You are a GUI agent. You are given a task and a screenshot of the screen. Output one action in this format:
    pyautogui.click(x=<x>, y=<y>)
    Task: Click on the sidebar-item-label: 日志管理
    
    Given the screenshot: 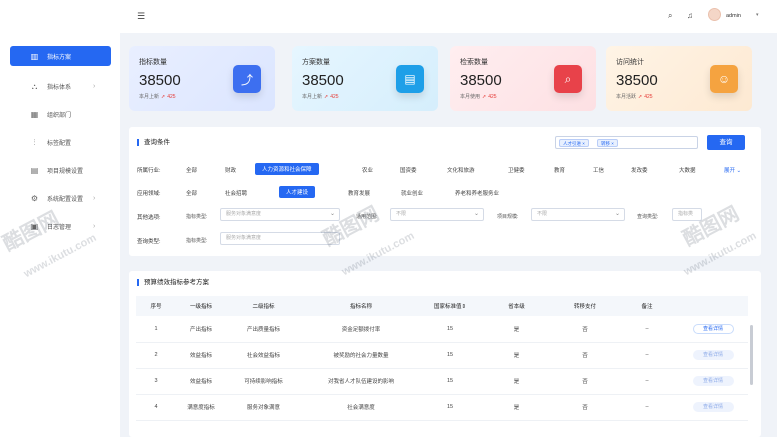 What is the action you would take?
    pyautogui.click(x=59, y=227)
    